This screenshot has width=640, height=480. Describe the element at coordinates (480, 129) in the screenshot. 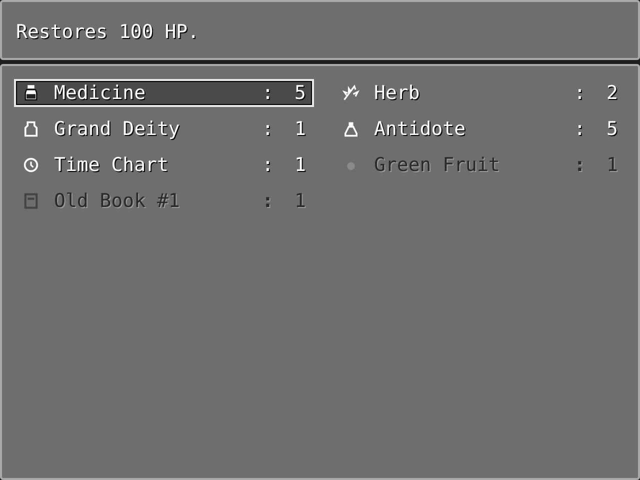

I see `item-entry: Antidote : 5` at that location.